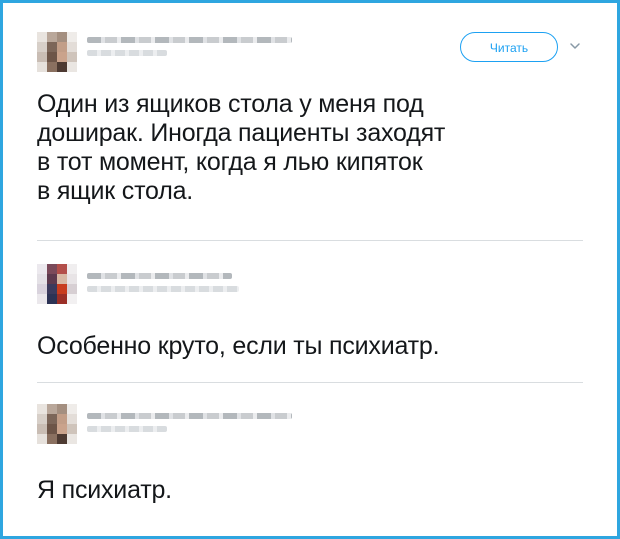  Describe the element at coordinates (509, 47) in the screenshot. I see `follow-button: Читать` at that location.